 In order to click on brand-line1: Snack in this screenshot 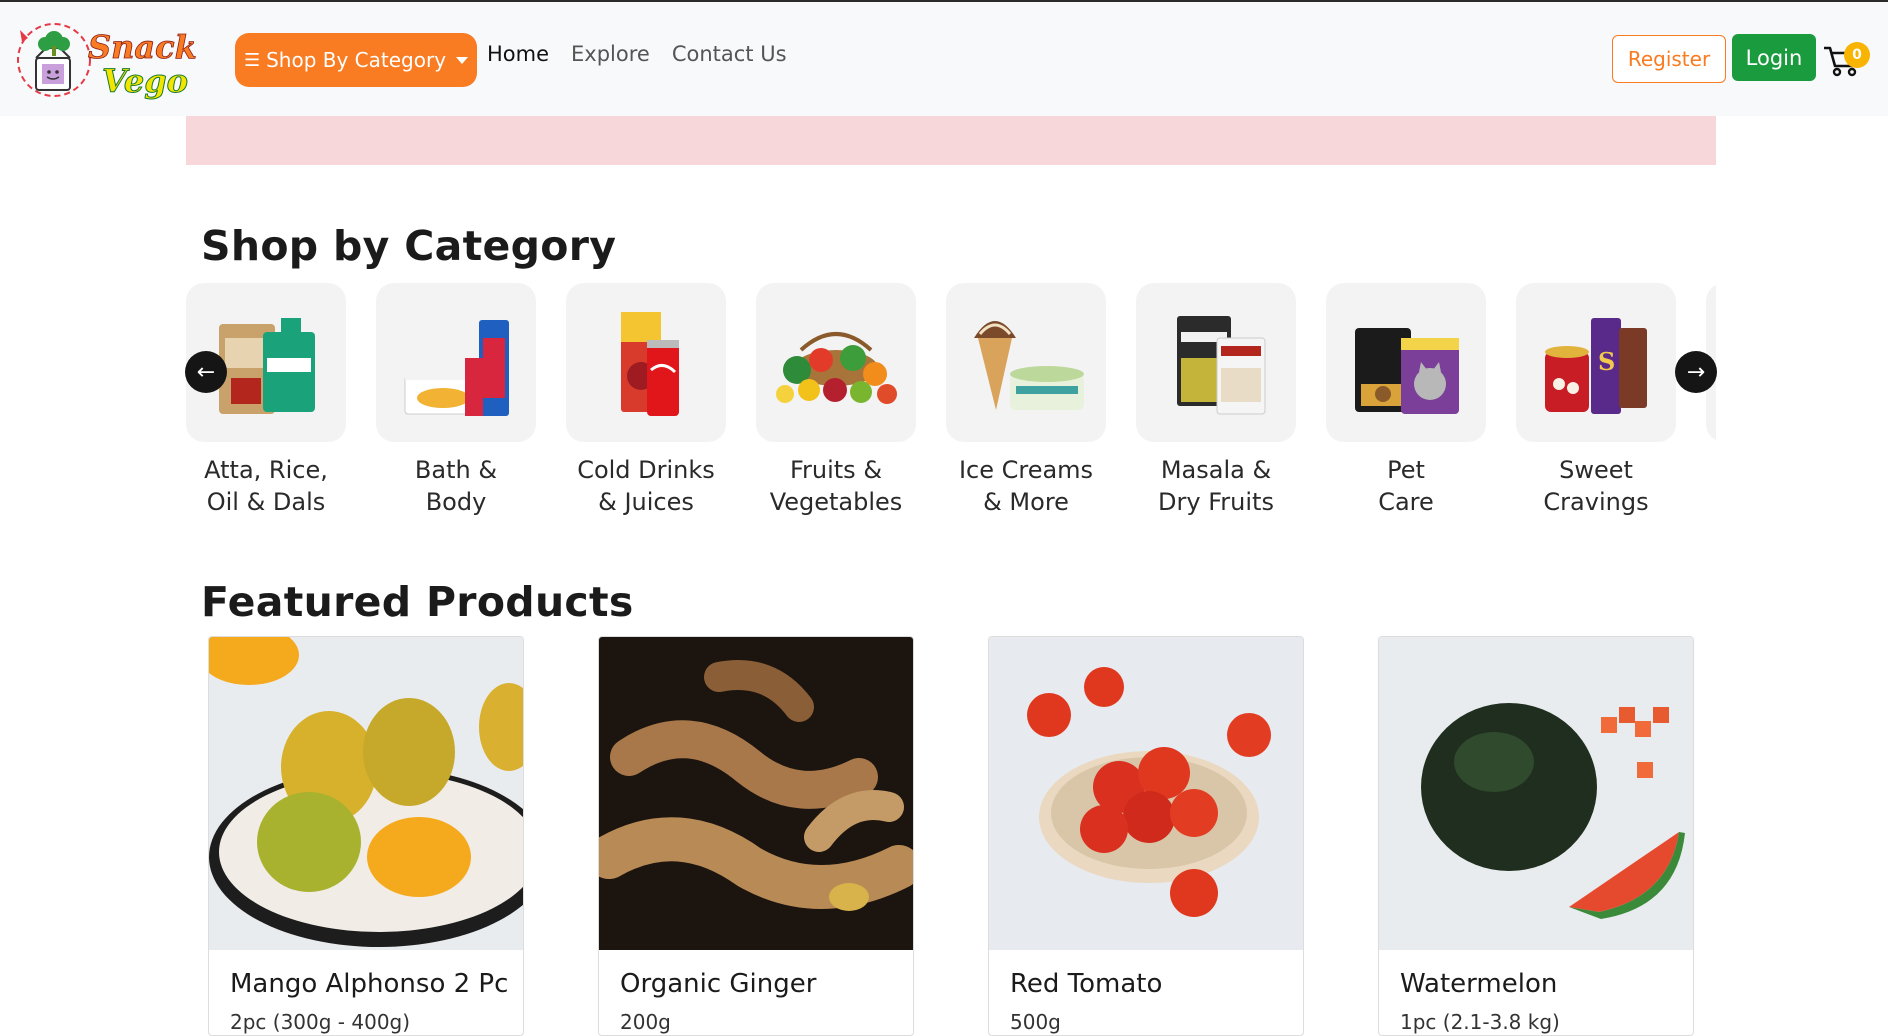, I will do `click(142, 47)`.